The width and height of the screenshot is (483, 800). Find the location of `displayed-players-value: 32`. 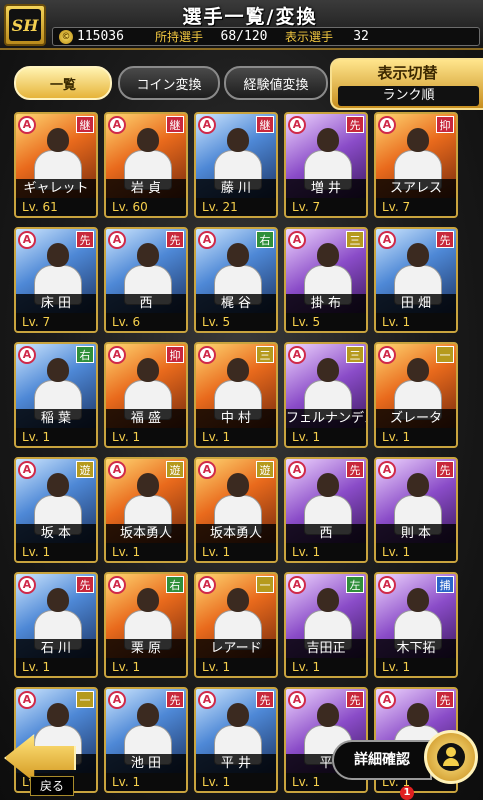

displayed-players-value: 32 is located at coordinates (361, 36).